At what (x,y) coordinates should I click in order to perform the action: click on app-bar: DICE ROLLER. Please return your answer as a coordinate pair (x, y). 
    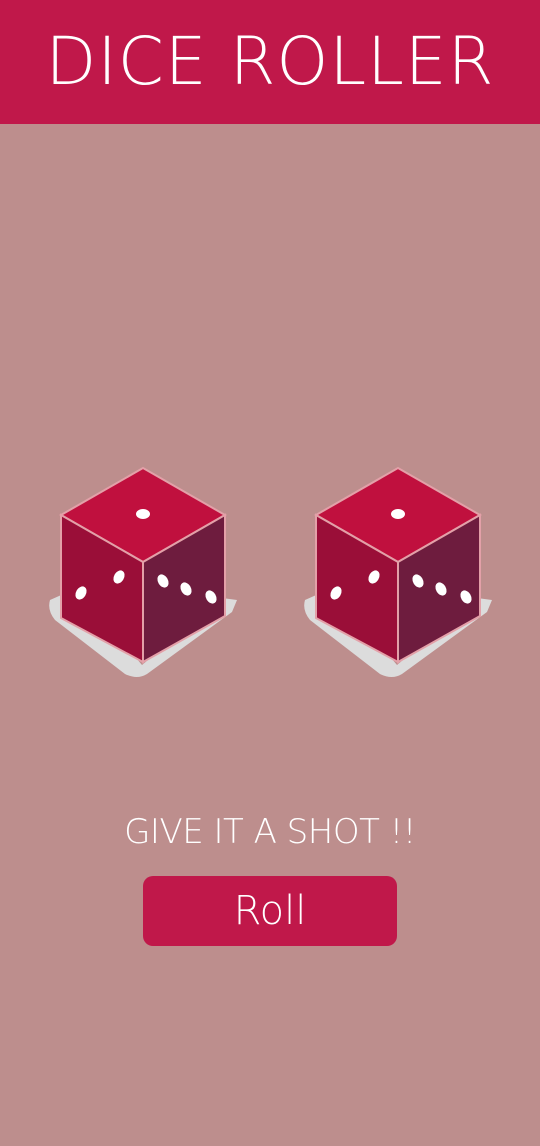
    Looking at the image, I should click on (270, 62).